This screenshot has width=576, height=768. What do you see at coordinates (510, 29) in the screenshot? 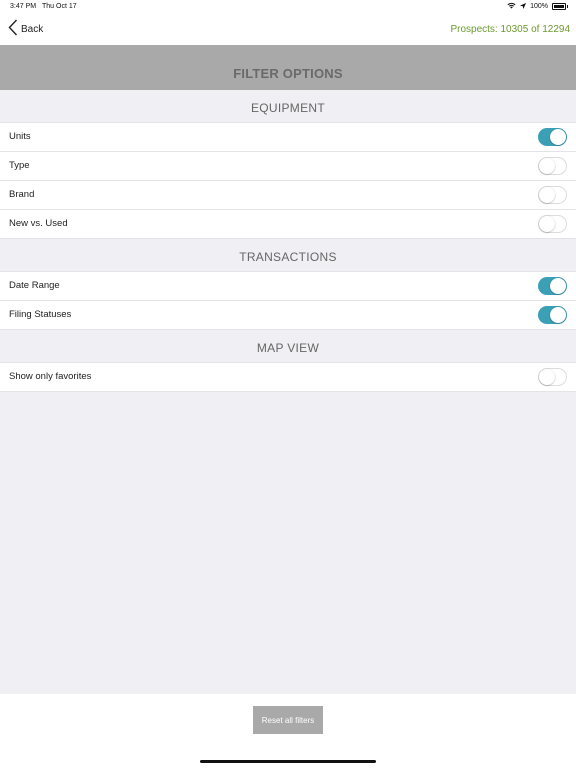
I see `prospects-count: Prospects: 10305 of 12294` at bounding box center [510, 29].